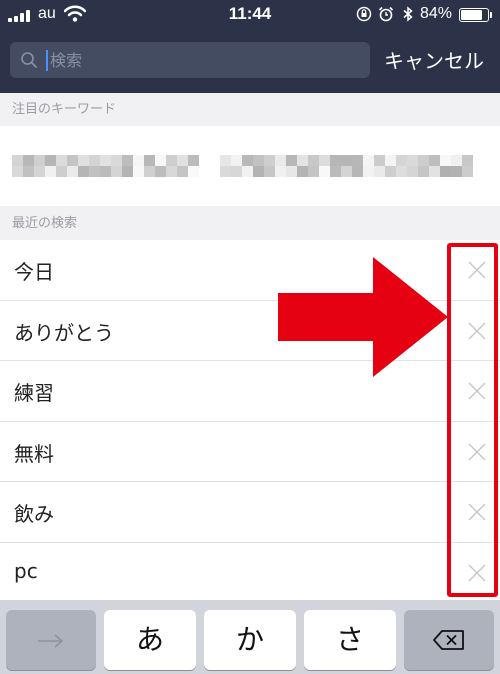  What do you see at coordinates (364, 14) in the screenshot?
I see `orientation-lock-icon` at bounding box center [364, 14].